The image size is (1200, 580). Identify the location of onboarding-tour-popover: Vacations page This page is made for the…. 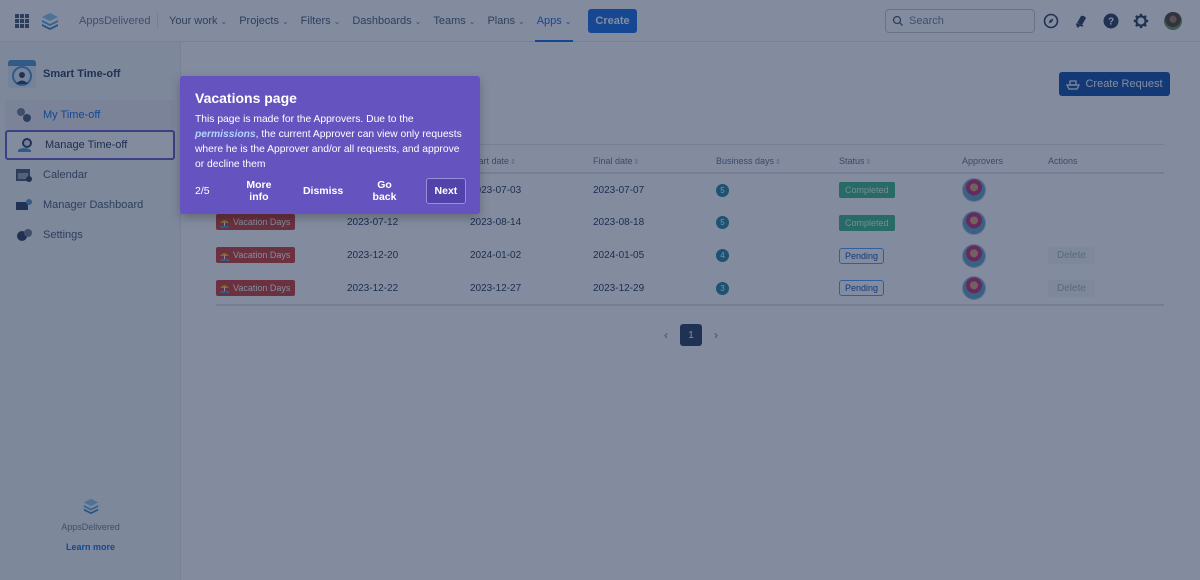
(330, 145).